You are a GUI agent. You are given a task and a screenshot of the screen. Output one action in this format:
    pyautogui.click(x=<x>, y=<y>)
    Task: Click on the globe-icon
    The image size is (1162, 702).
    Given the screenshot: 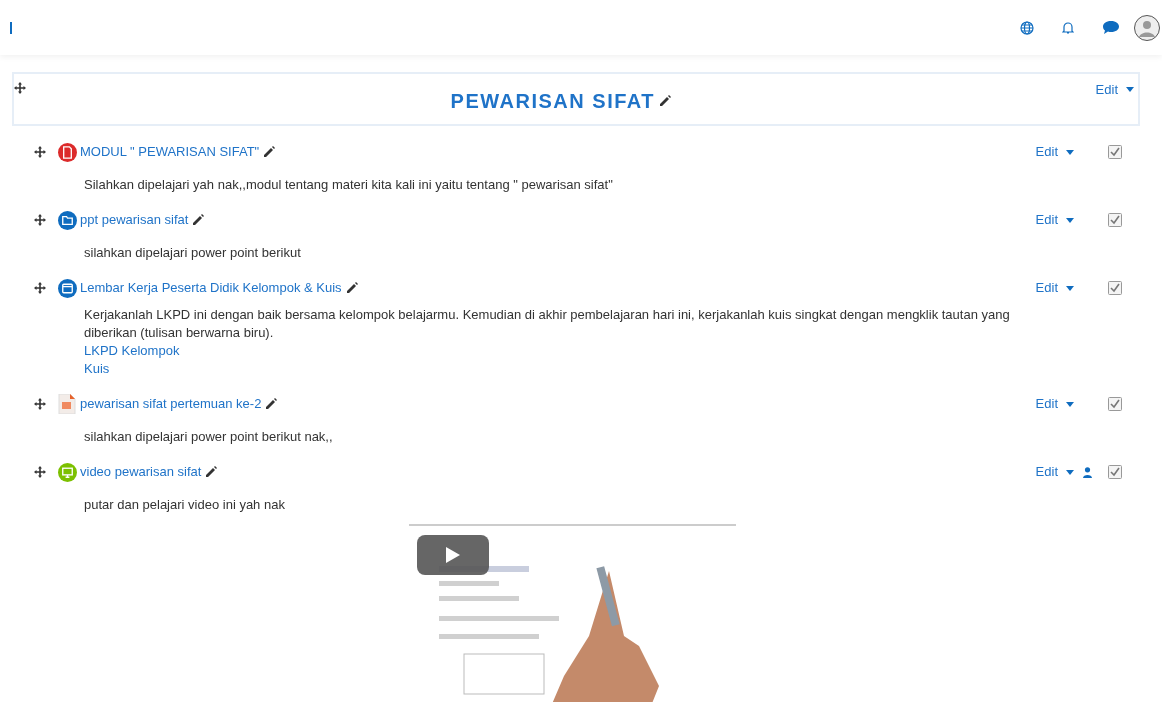 What is the action you would take?
    pyautogui.click(x=1027, y=27)
    